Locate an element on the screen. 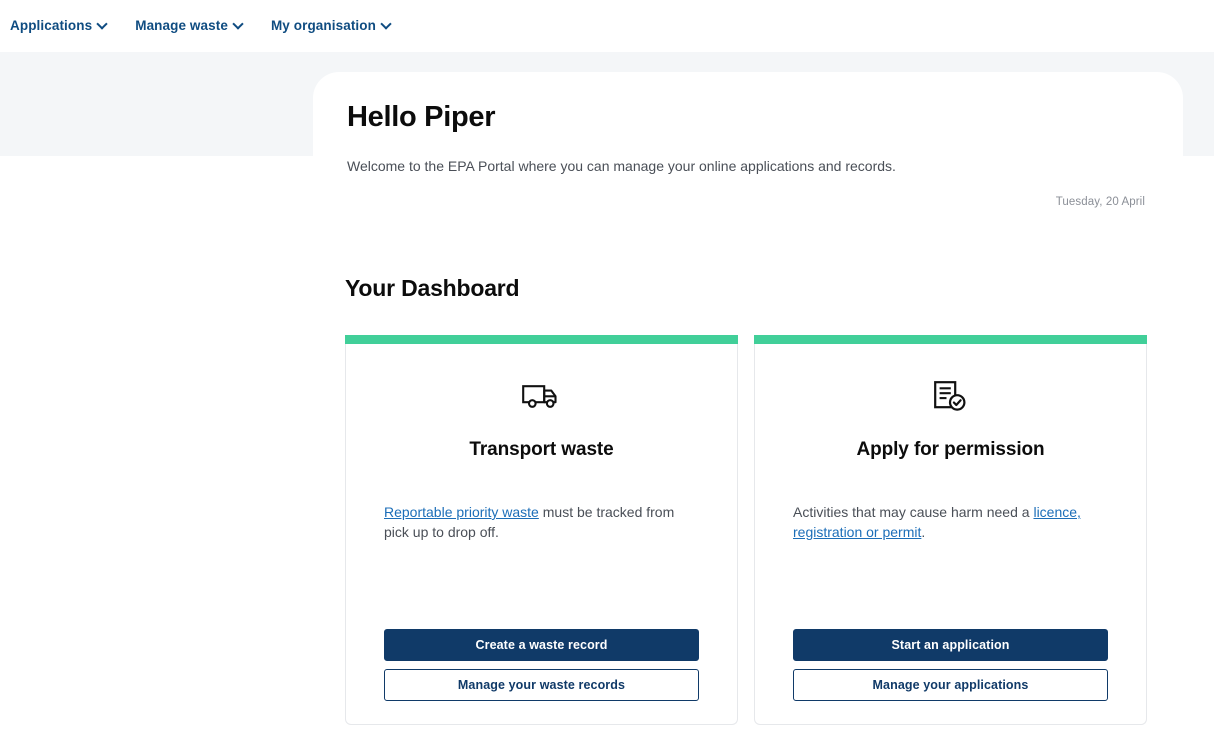 The height and width of the screenshot is (732, 1214). nav-item-label: Applications is located at coordinates (51, 26).